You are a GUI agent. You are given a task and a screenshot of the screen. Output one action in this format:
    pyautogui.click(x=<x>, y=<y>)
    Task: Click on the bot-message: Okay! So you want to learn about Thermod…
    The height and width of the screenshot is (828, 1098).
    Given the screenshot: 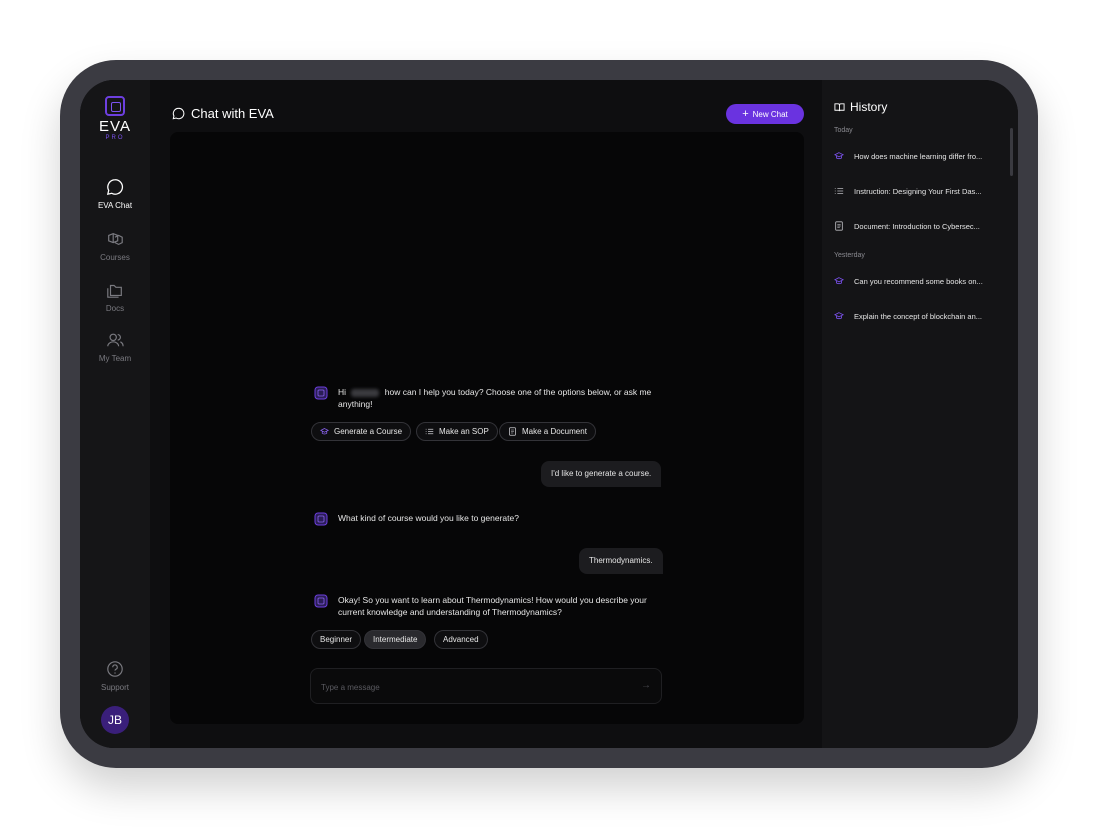 What is the action you would take?
    pyautogui.click(x=484, y=606)
    